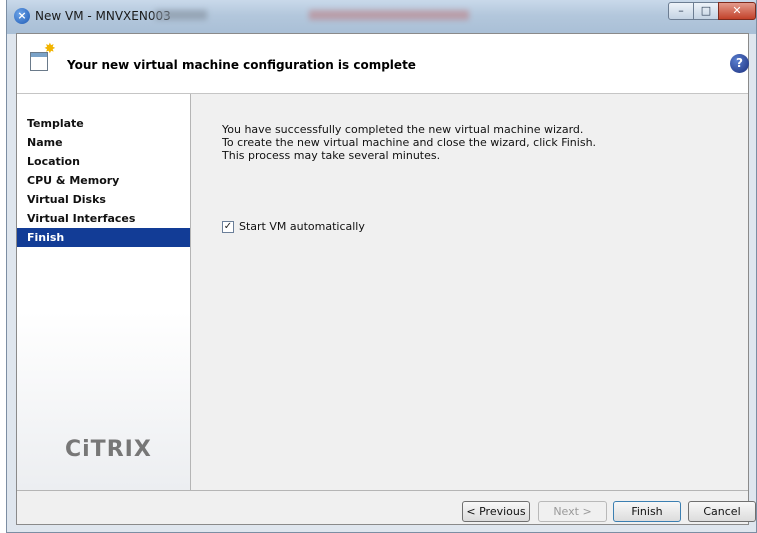 The image size is (757, 533). I want to click on previous-button: < Previous, so click(496, 511).